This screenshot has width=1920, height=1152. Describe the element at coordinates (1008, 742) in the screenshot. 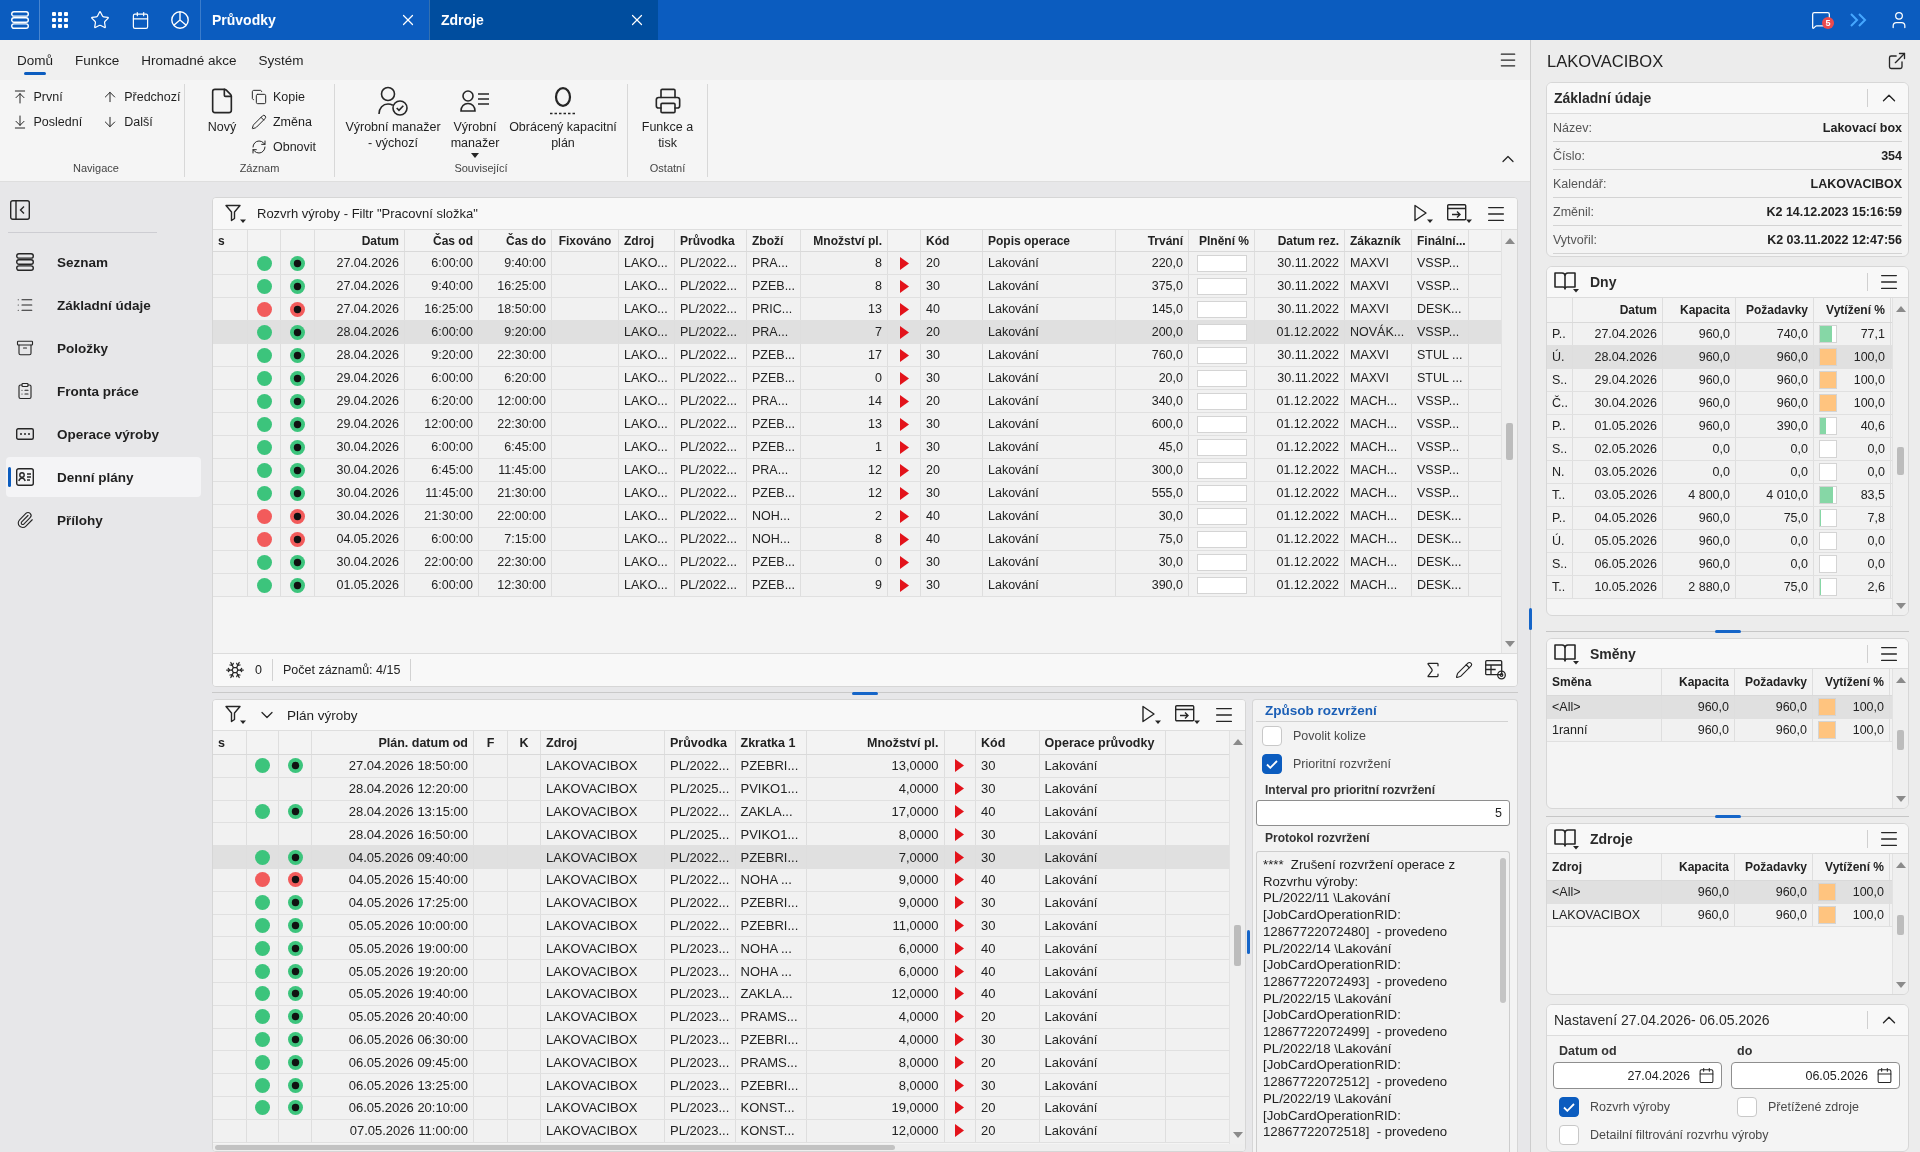

I see `column-header: Kód` at that location.